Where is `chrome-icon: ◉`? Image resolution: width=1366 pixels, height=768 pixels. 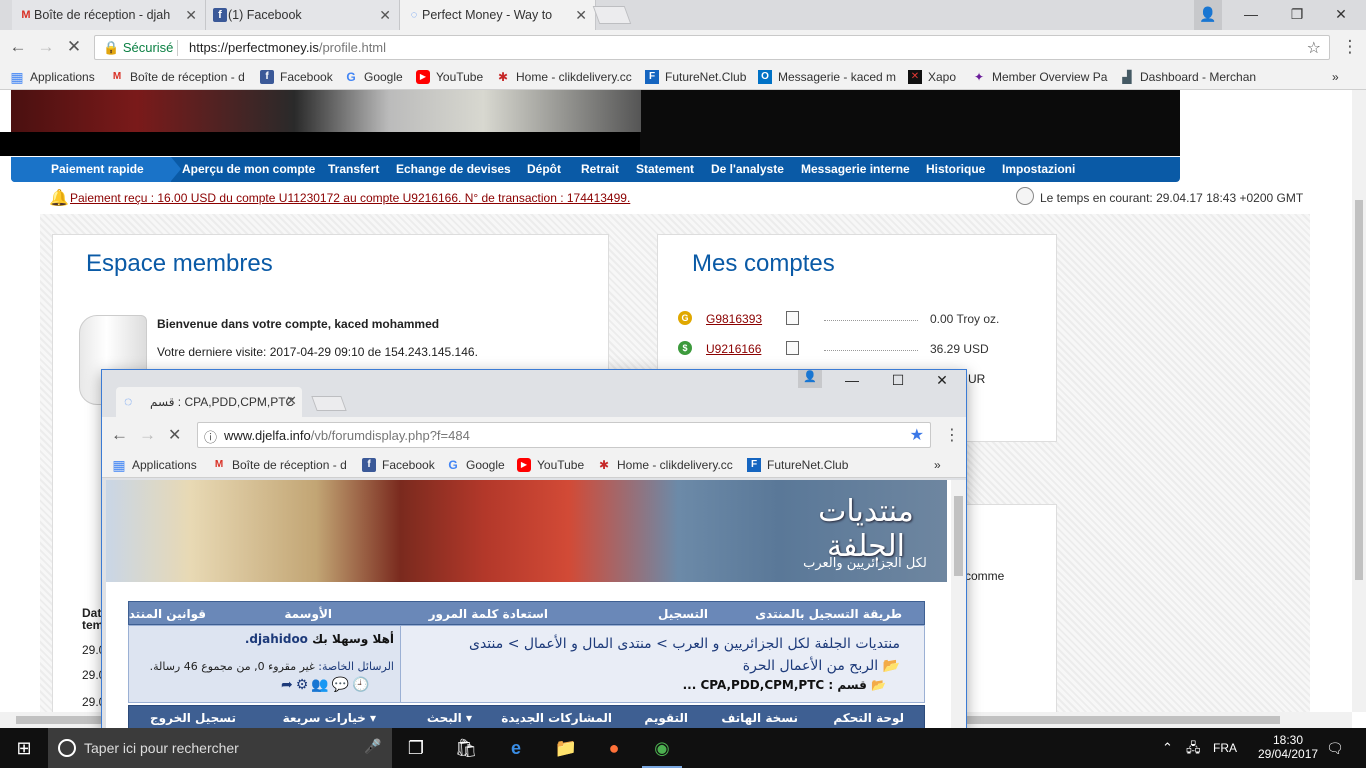 chrome-icon: ◉ is located at coordinates (662, 748).